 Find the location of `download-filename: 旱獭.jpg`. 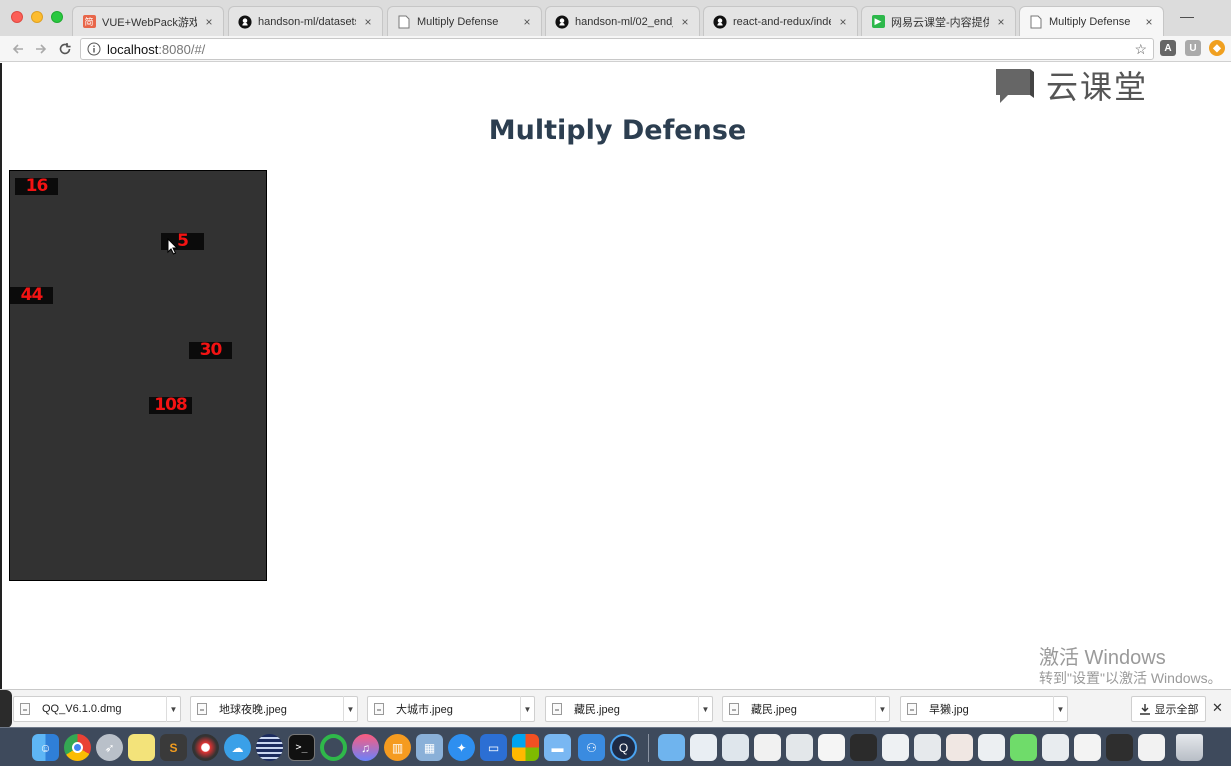

download-filename: 旱獭.jpg is located at coordinates (949, 710).